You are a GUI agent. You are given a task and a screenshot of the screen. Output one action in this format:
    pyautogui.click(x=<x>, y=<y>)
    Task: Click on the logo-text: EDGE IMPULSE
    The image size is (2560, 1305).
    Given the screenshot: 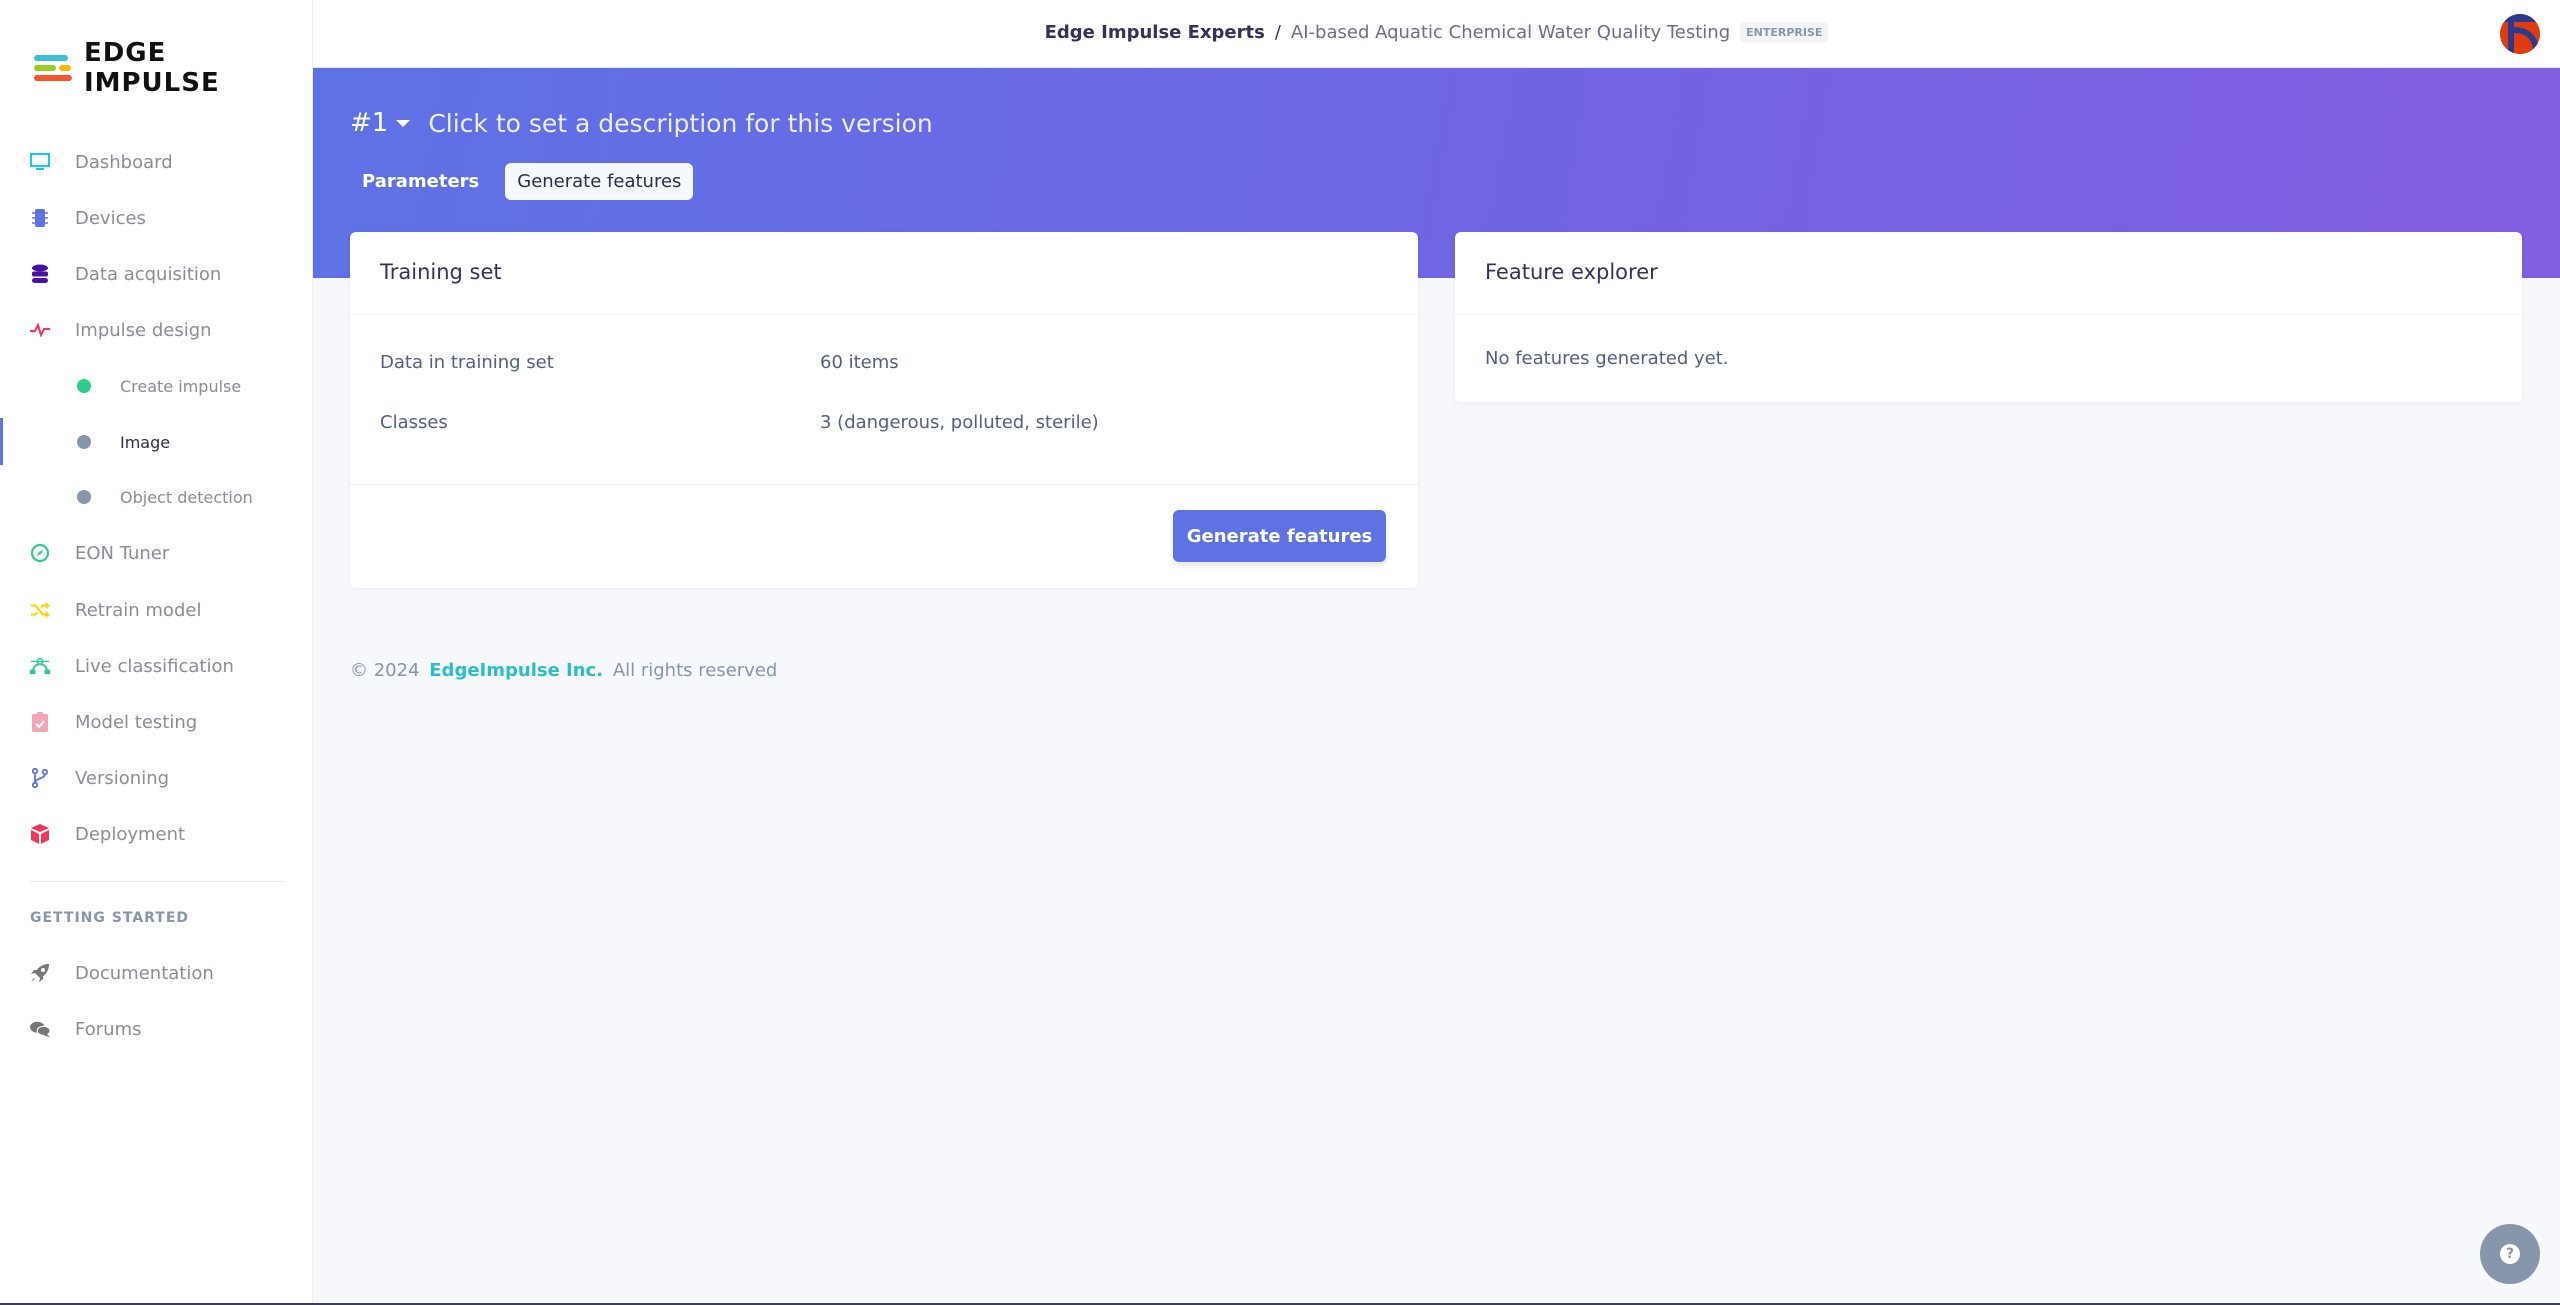 What is the action you would take?
    pyautogui.click(x=151, y=68)
    